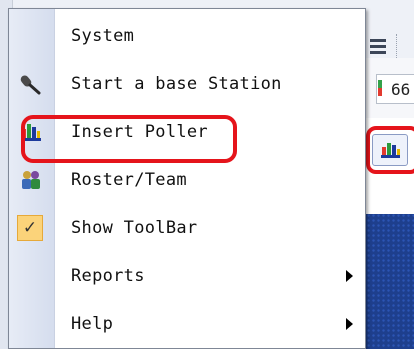 The height and width of the screenshot is (349, 414). Describe the element at coordinates (103, 36) in the screenshot. I see `menu-item-label: System` at that location.